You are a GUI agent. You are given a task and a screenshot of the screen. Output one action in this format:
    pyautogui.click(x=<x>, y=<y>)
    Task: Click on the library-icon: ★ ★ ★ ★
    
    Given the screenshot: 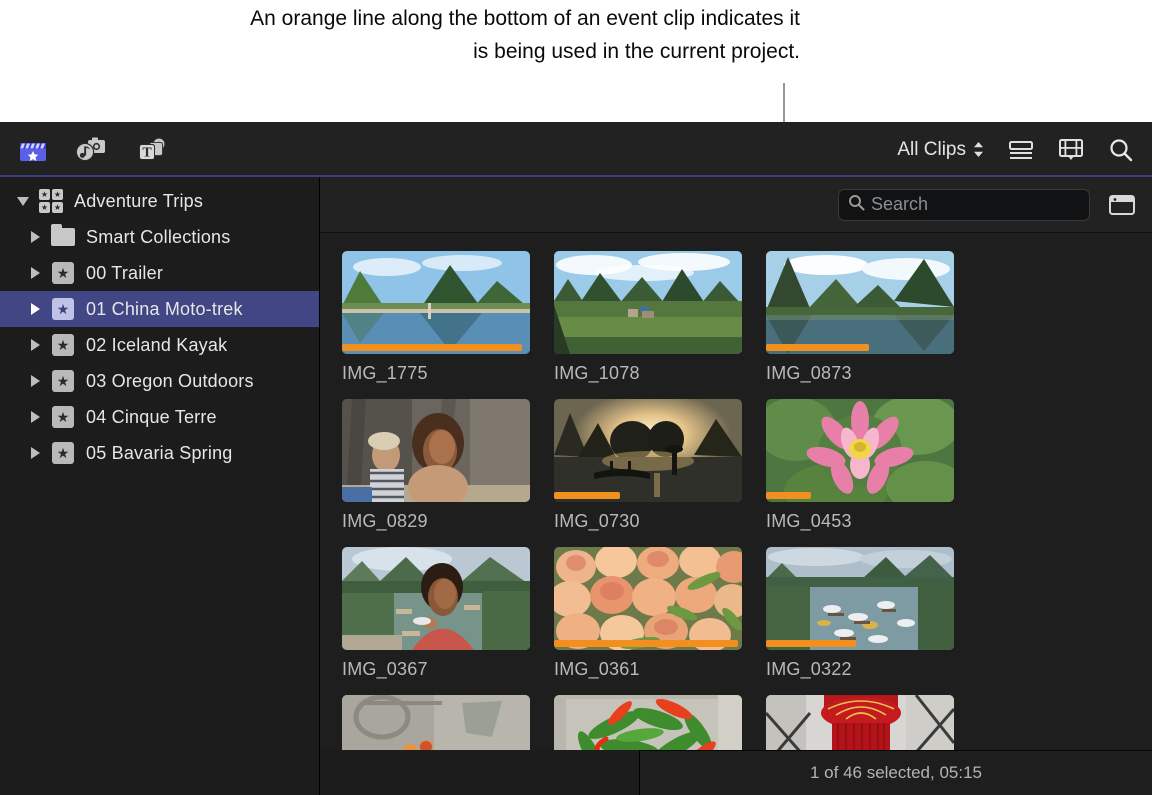 What is the action you would take?
    pyautogui.click(x=51, y=201)
    